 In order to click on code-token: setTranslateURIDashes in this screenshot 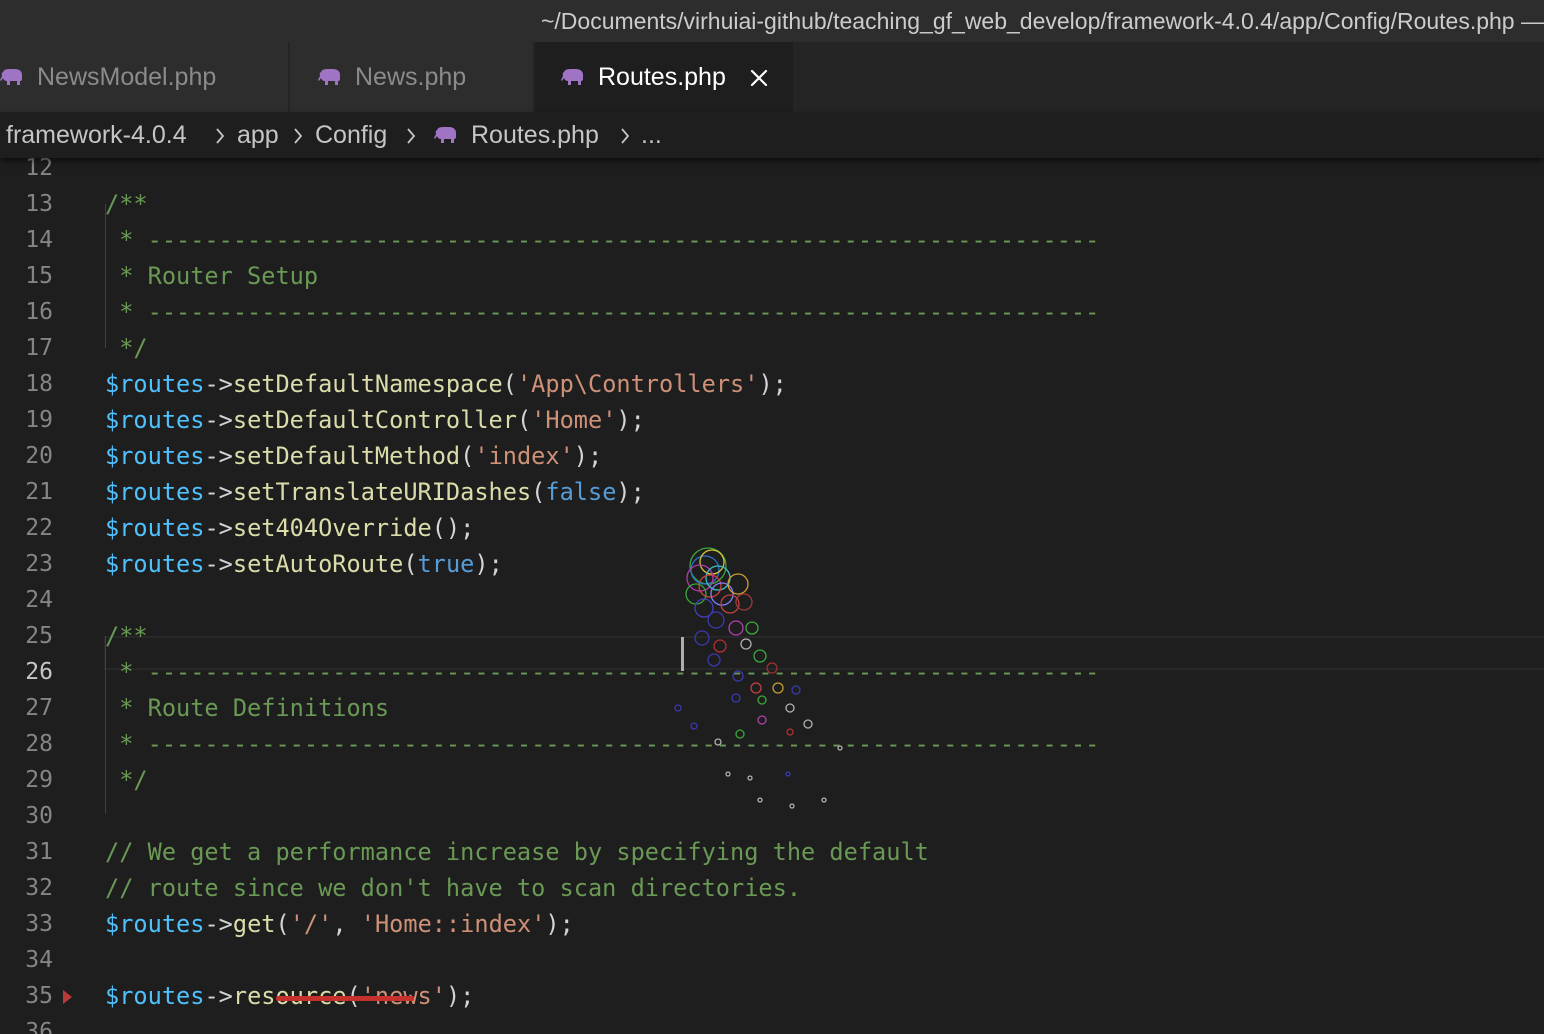, I will do `click(382, 492)`.